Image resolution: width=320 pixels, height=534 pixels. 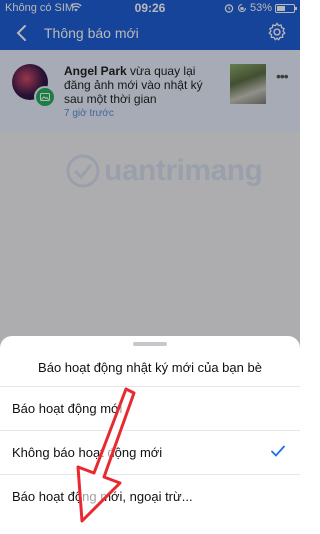 What do you see at coordinates (150, 367) in the screenshot?
I see `sheet-title: Báo hoạt động nhật ký mới của bạn bè` at bounding box center [150, 367].